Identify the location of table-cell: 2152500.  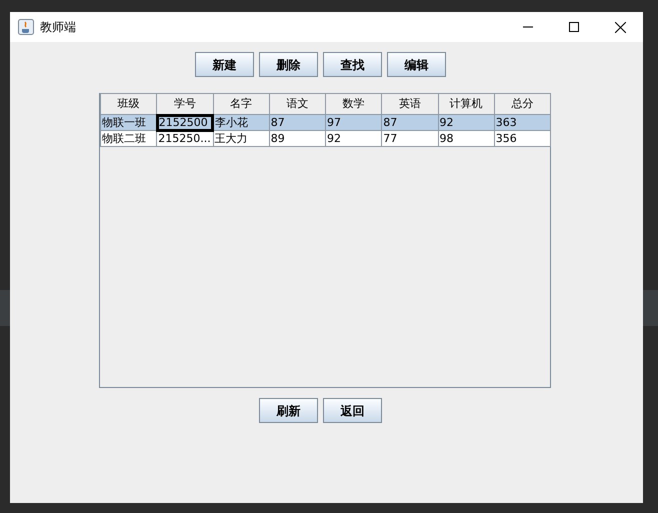
(184, 122).